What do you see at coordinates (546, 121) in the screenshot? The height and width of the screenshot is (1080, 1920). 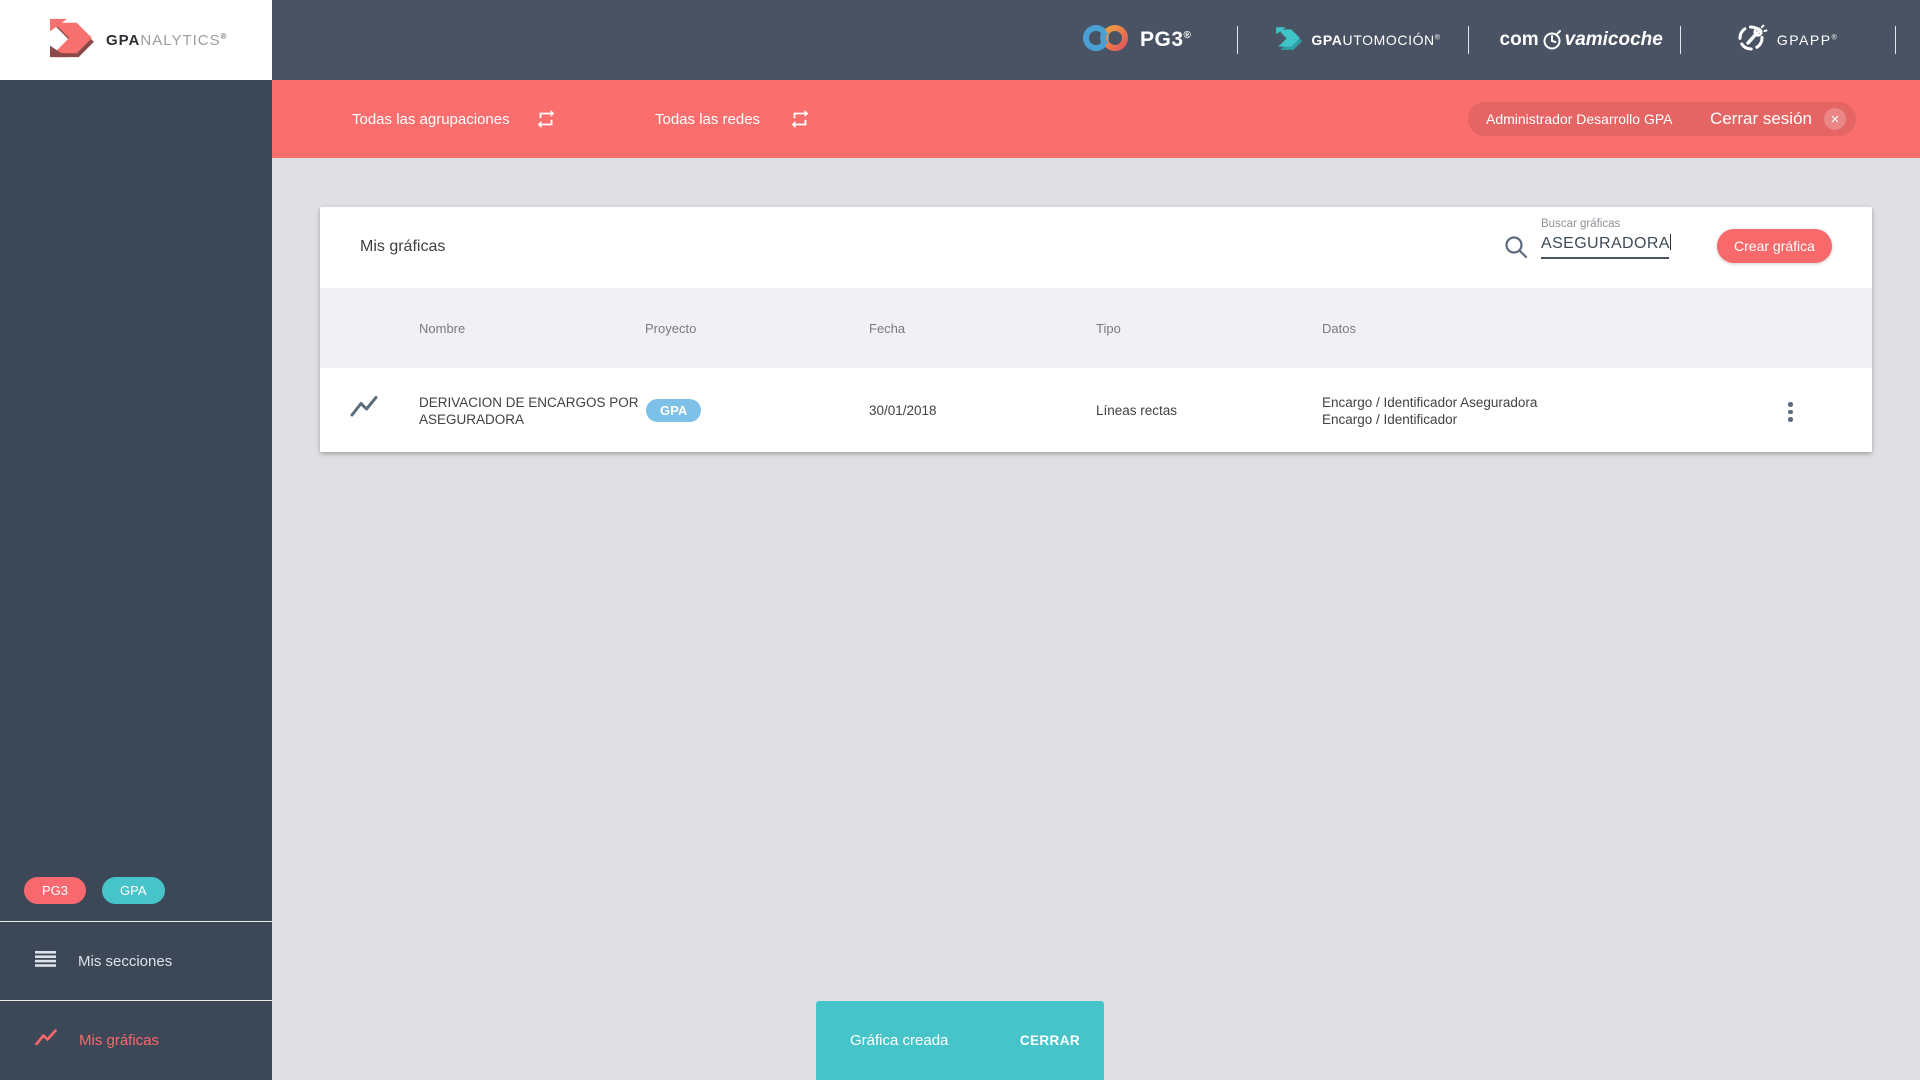 I see `swap-groupings-icon` at bounding box center [546, 121].